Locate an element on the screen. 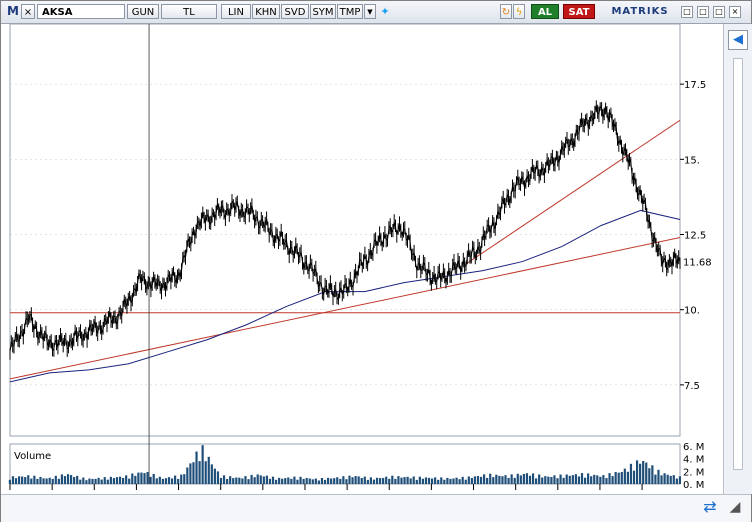 The height and width of the screenshot is (522, 752). lin-button: LIN is located at coordinates (236, 11).